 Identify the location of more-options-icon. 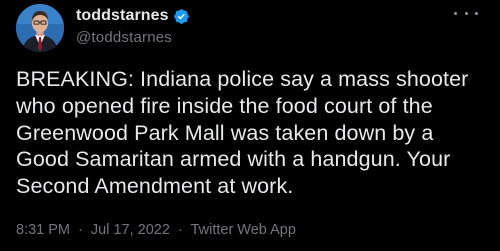
(466, 13).